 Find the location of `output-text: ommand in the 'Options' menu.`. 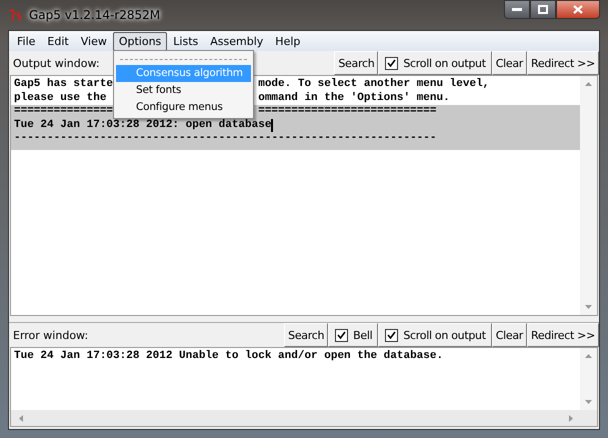

output-text: ommand in the 'Options' menu. is located at coordinates (354, 98).